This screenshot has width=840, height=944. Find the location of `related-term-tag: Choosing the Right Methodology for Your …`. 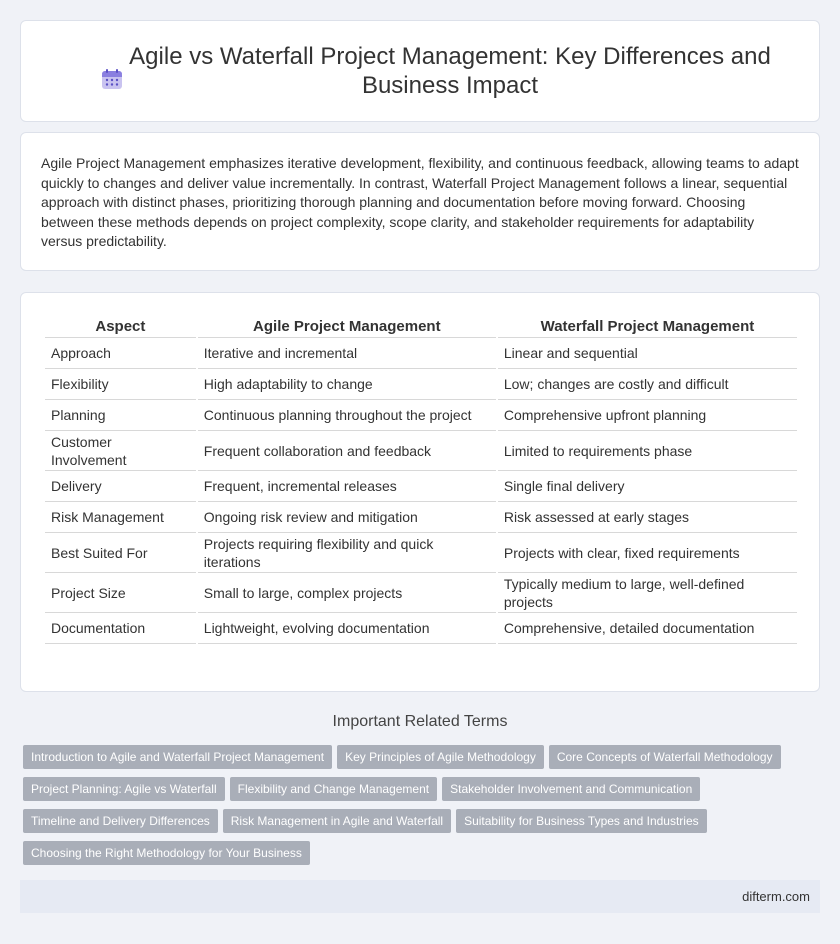

related-term-tag: Choosing the Right Methodology for Your … is located at coordinates (166, 853).